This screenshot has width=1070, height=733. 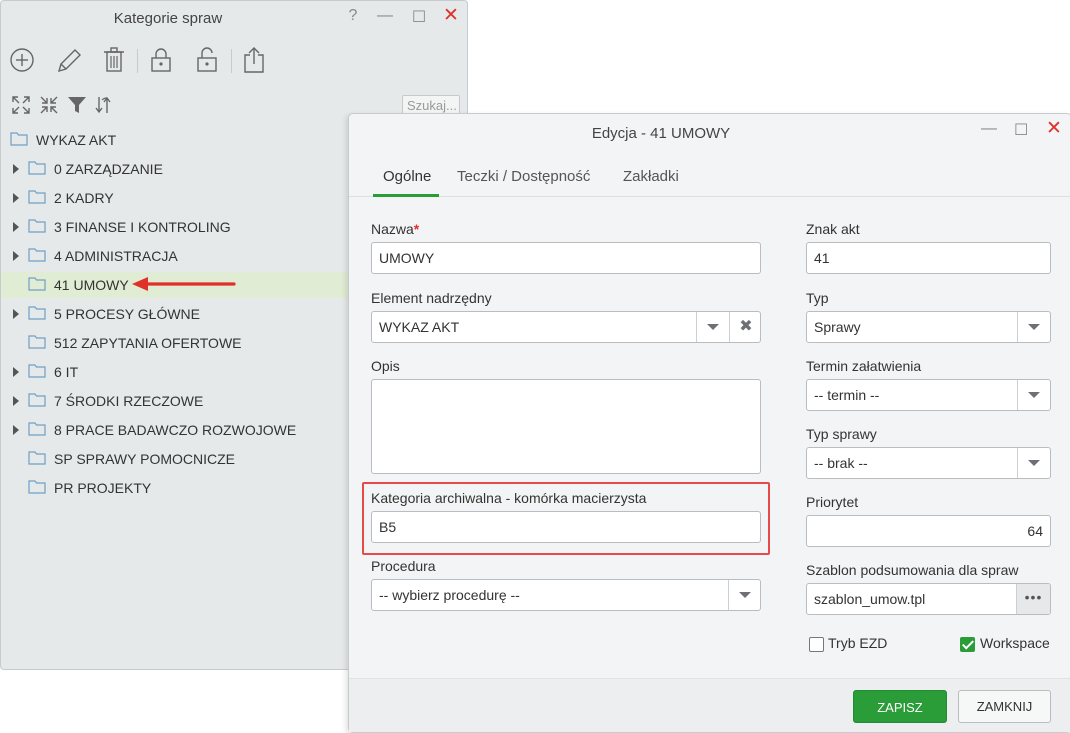 I want to click on typ-sprawy-label: Typ sprawy, so click(x=841, y=434).